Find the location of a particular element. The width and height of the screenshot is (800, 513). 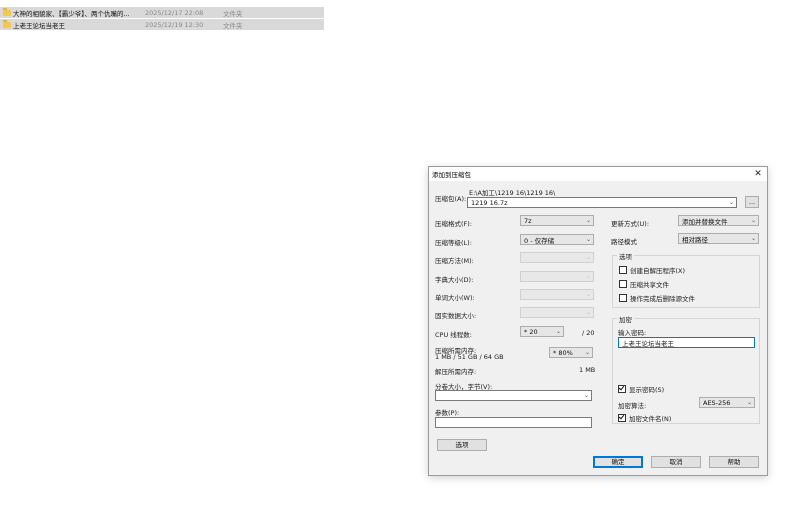

close-icon: ✕ is located at coordinates (758, 174).